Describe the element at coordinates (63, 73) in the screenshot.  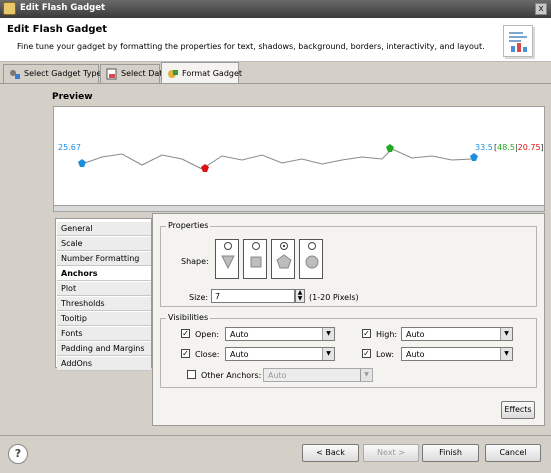
I see `tab-label: Select Gadget Type` at that location.